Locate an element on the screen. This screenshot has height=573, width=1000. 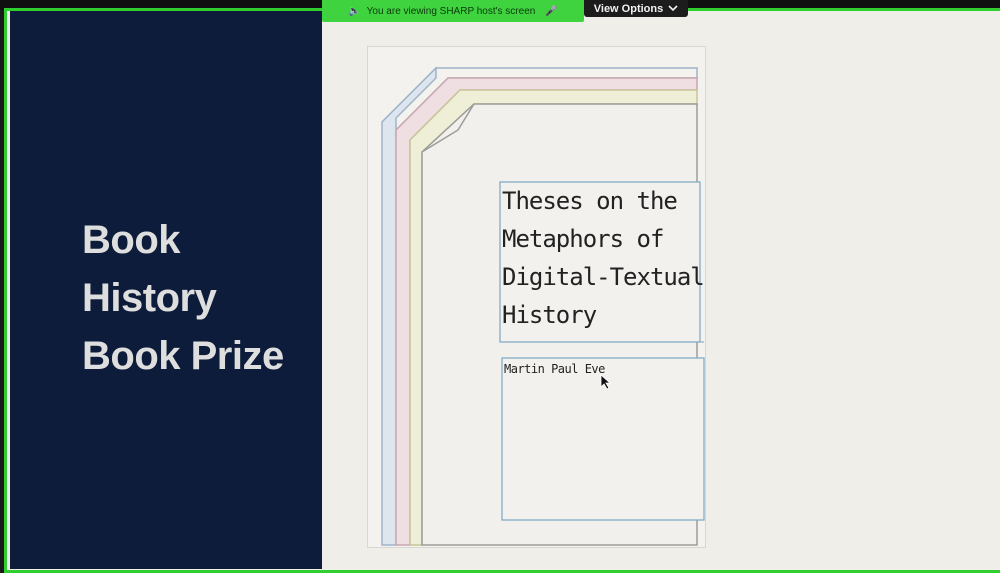
book-title-line: Metaphors of is located at coordinates (583, 239).